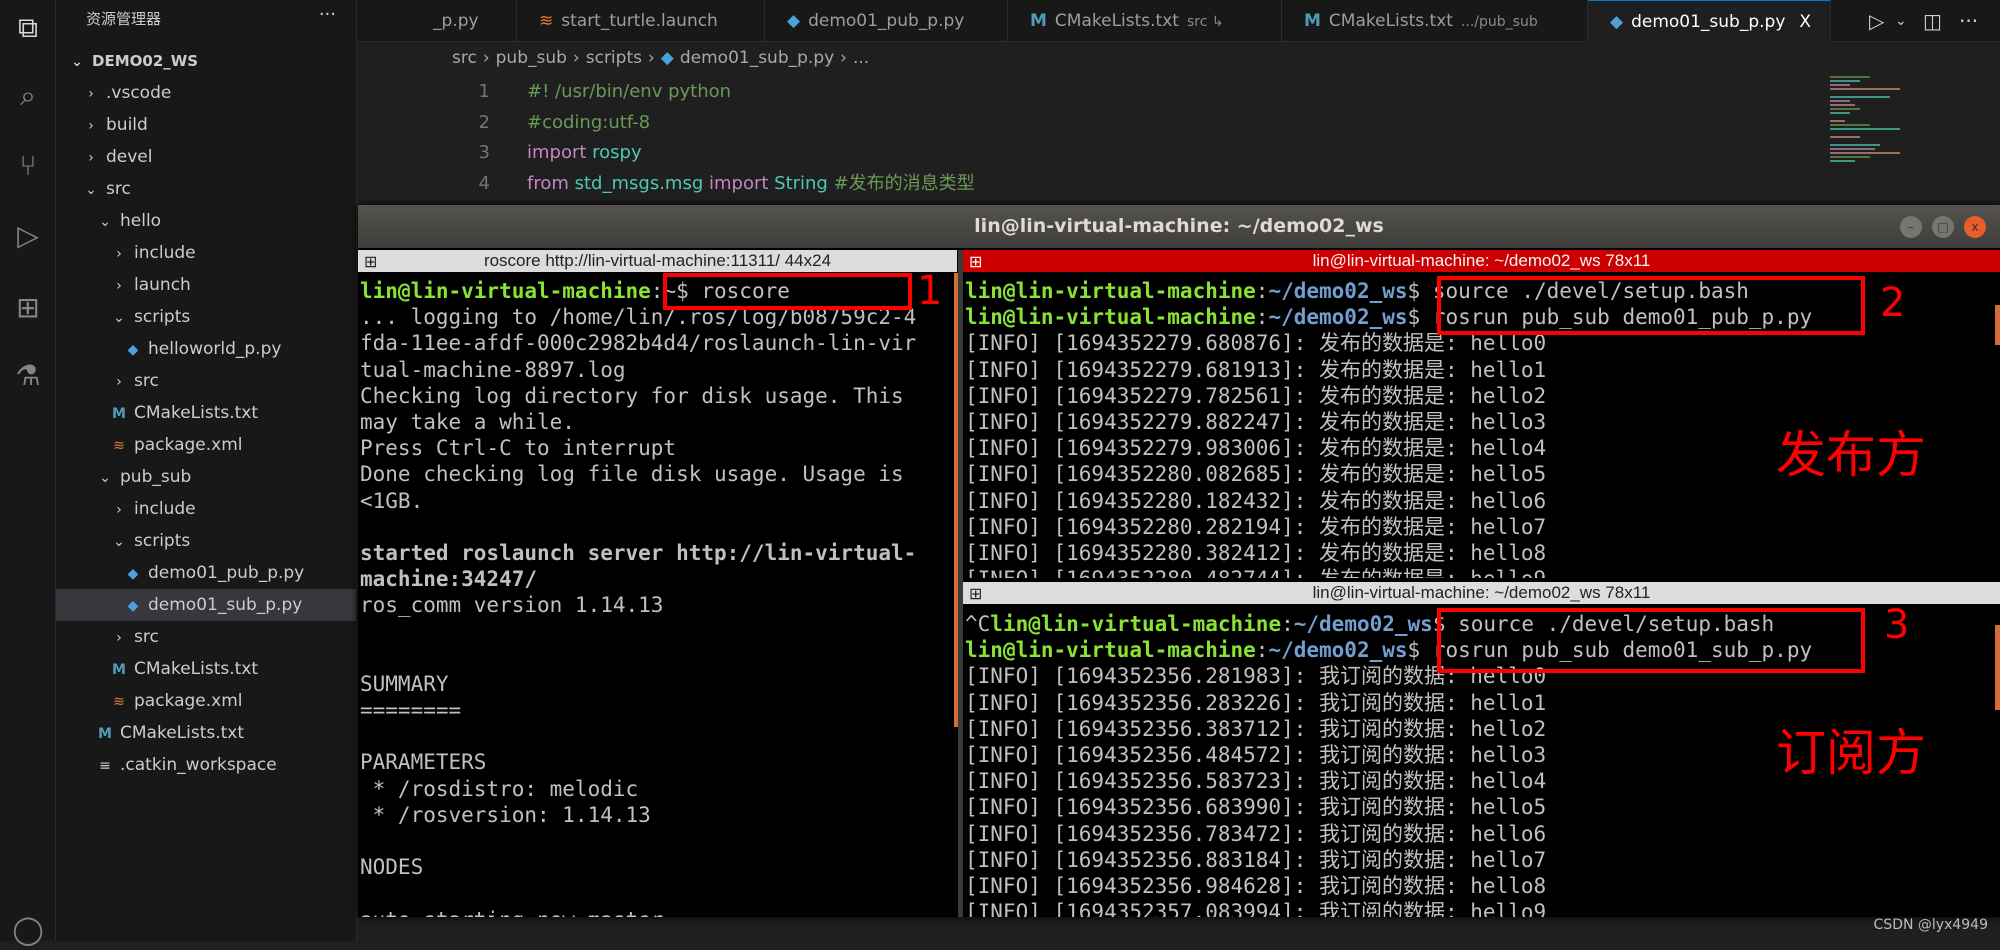  Describe the element at coordinates (206, 61) in the screenshot. I see `tree-item: ⌄ DEMO02_WS` at that location.